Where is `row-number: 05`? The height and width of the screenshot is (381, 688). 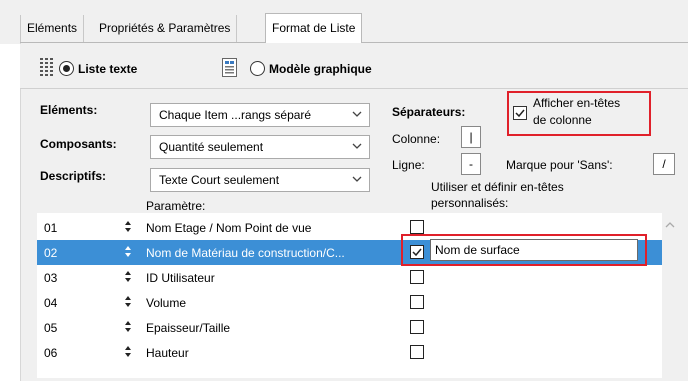 row-number: 05 is located at coordinates (51, 328).